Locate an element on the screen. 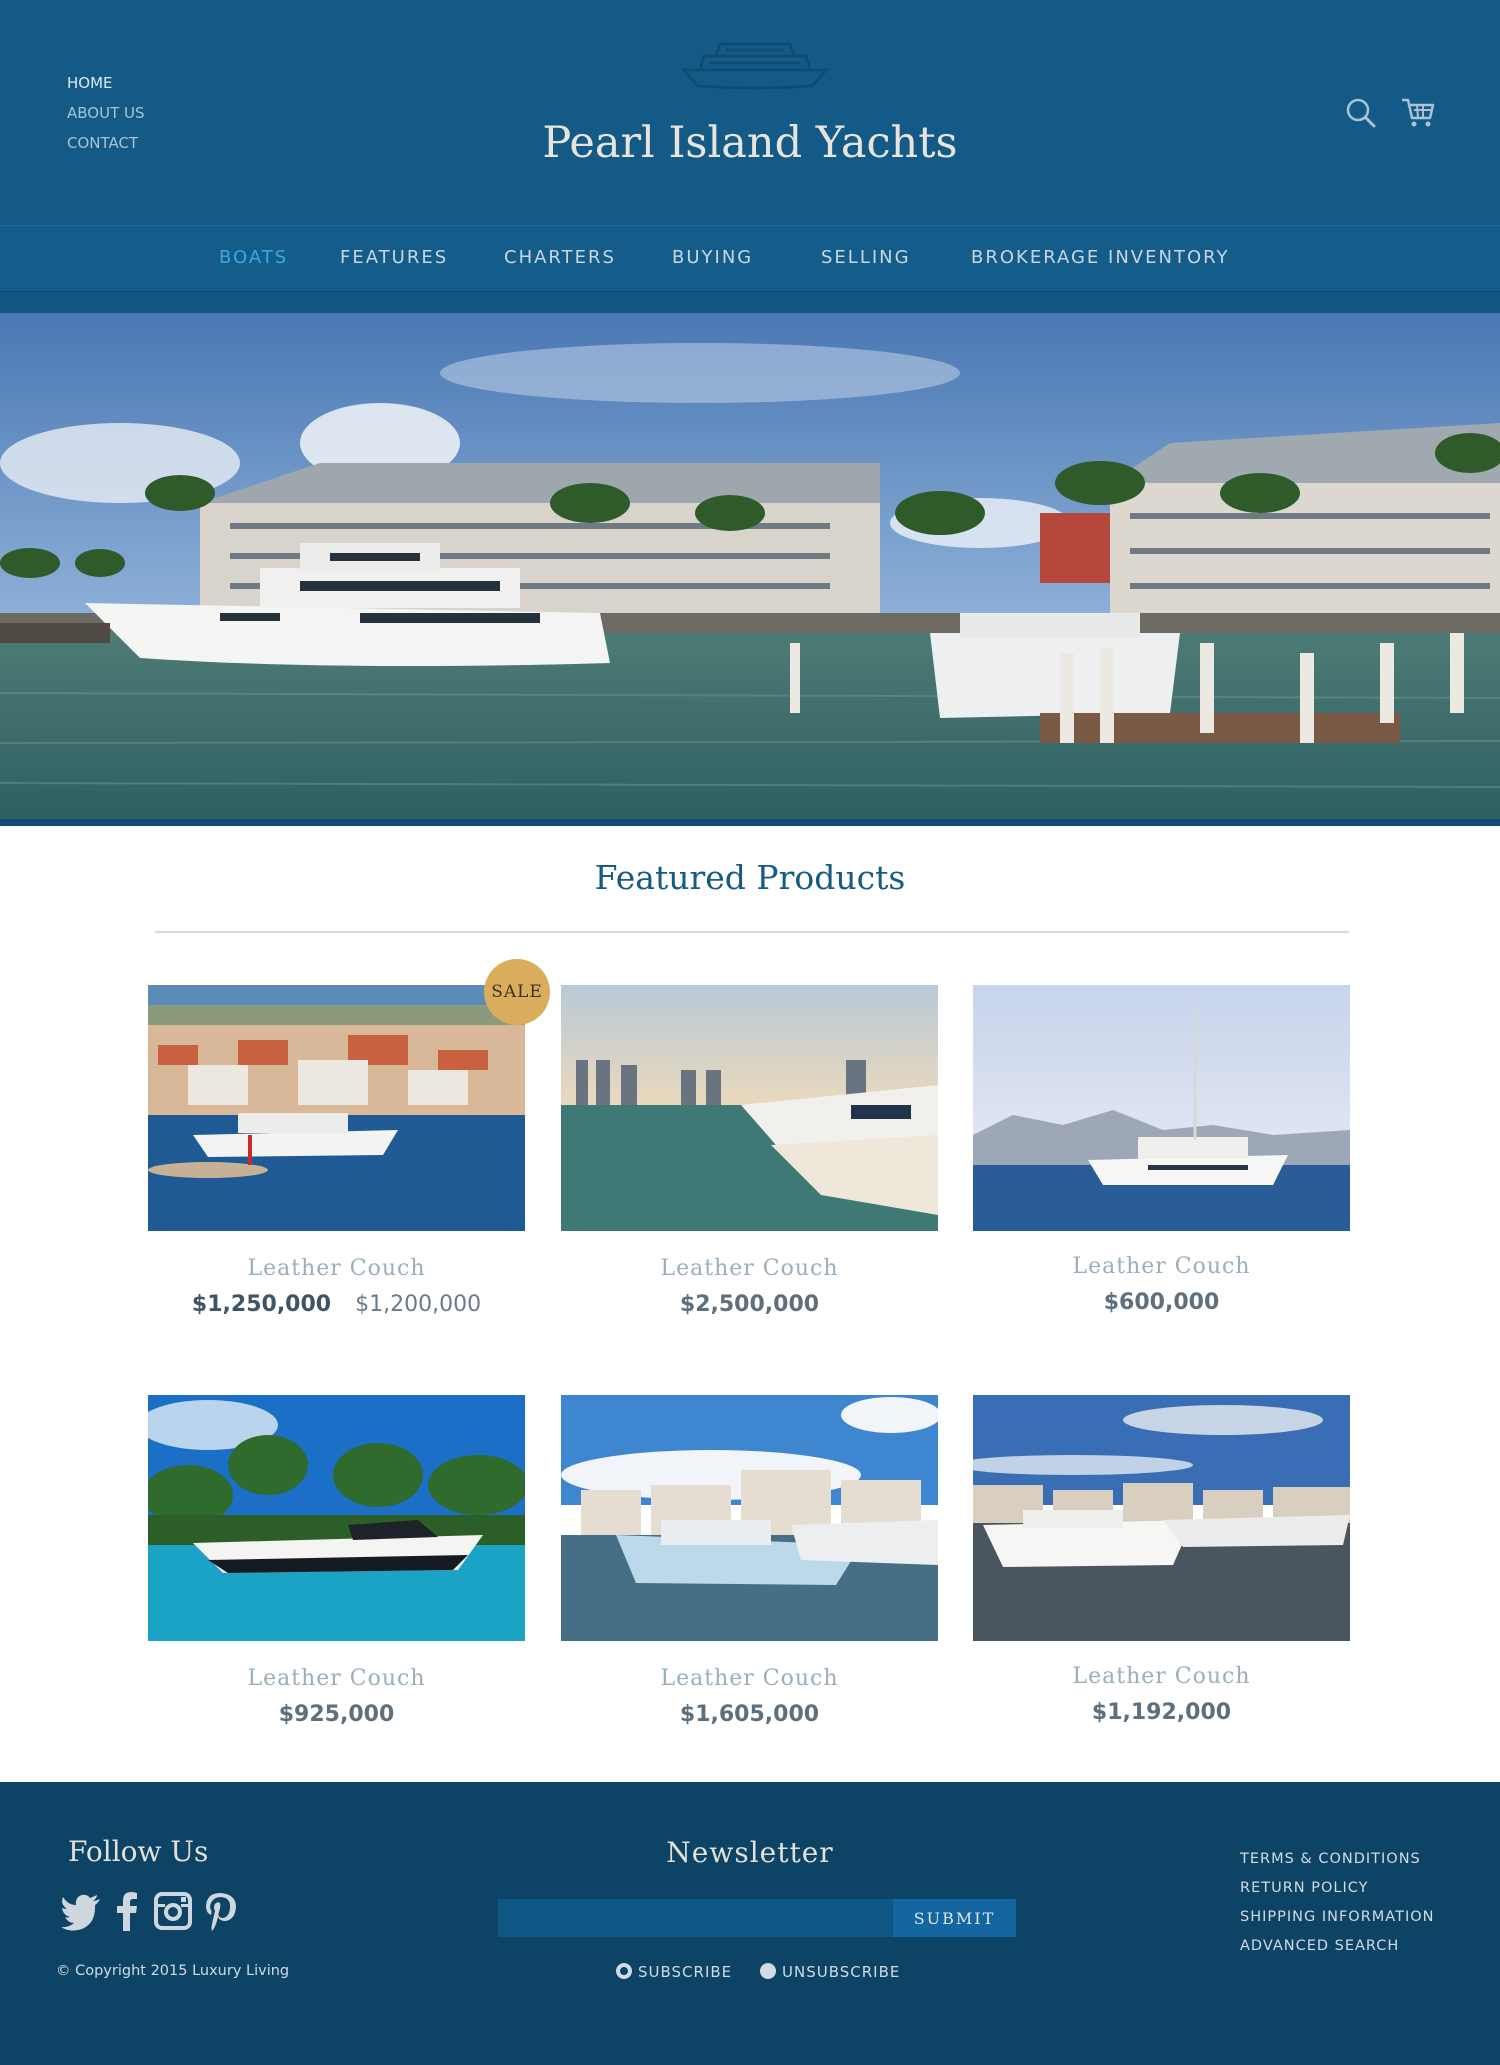 This screenshot has height=2065, width=1500. product-name-3: Leather Couch is located at coordinates (1161, 1266).